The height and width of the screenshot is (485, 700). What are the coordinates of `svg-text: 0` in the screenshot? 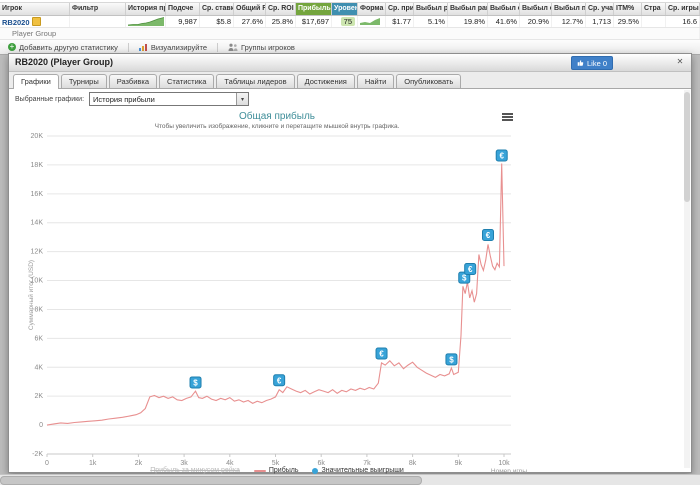 It's located at (41, 425).